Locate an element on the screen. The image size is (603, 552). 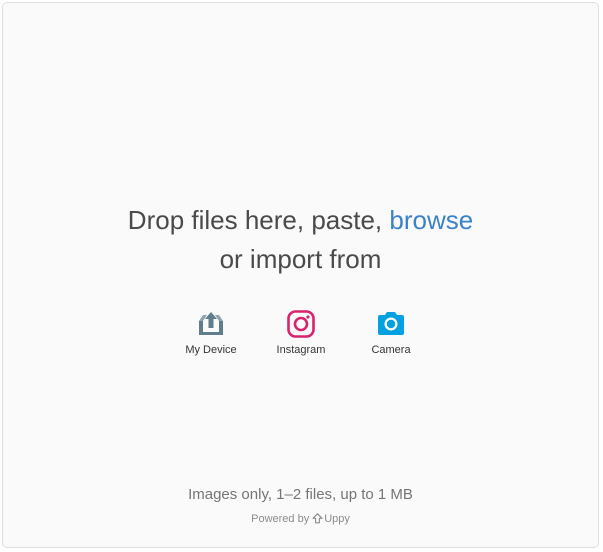
uppy-brand: Uppy is located at coordinates (337, 519).